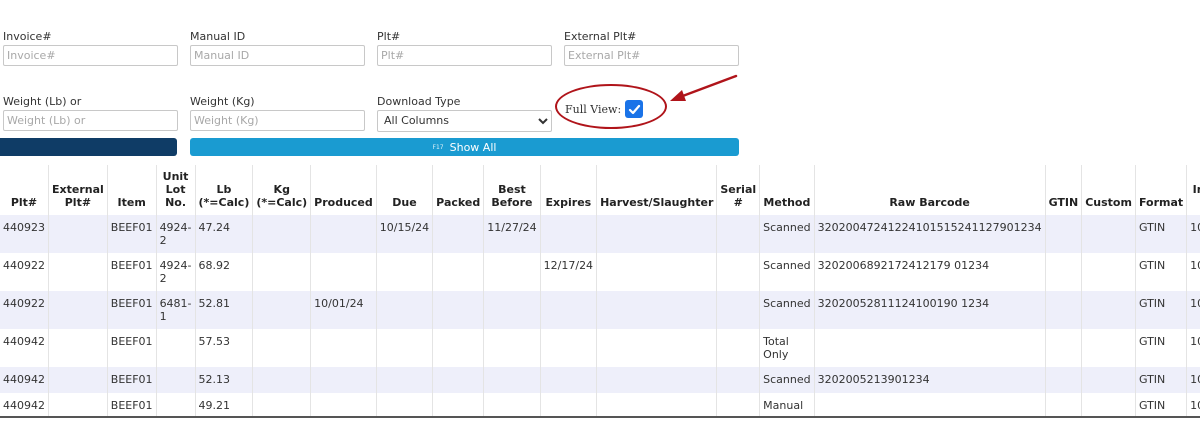 This screenshot has width=1200, height=432. I want to click on manual-id-filter: Manual ID, so click(277, 48).